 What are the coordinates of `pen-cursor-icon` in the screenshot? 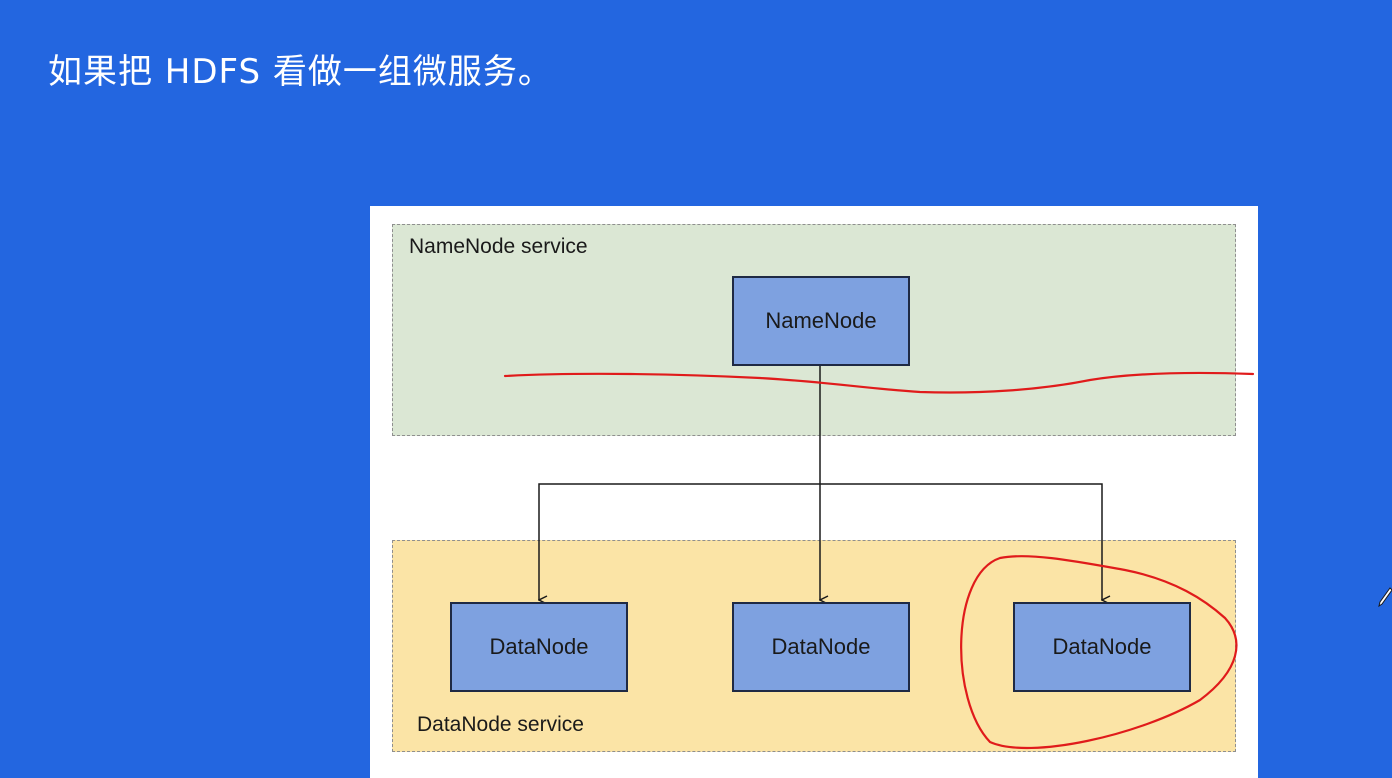 It's located at (1385, 597).